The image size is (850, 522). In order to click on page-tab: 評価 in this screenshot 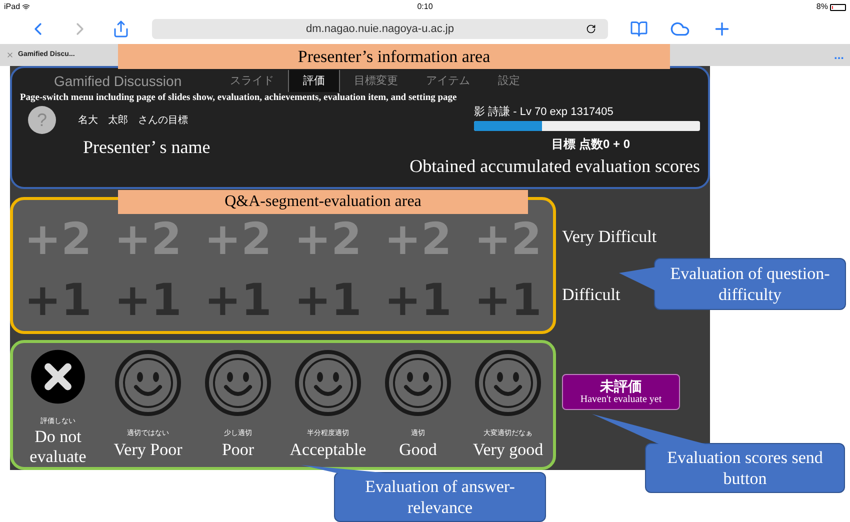, I will do `click(314, 81)`.